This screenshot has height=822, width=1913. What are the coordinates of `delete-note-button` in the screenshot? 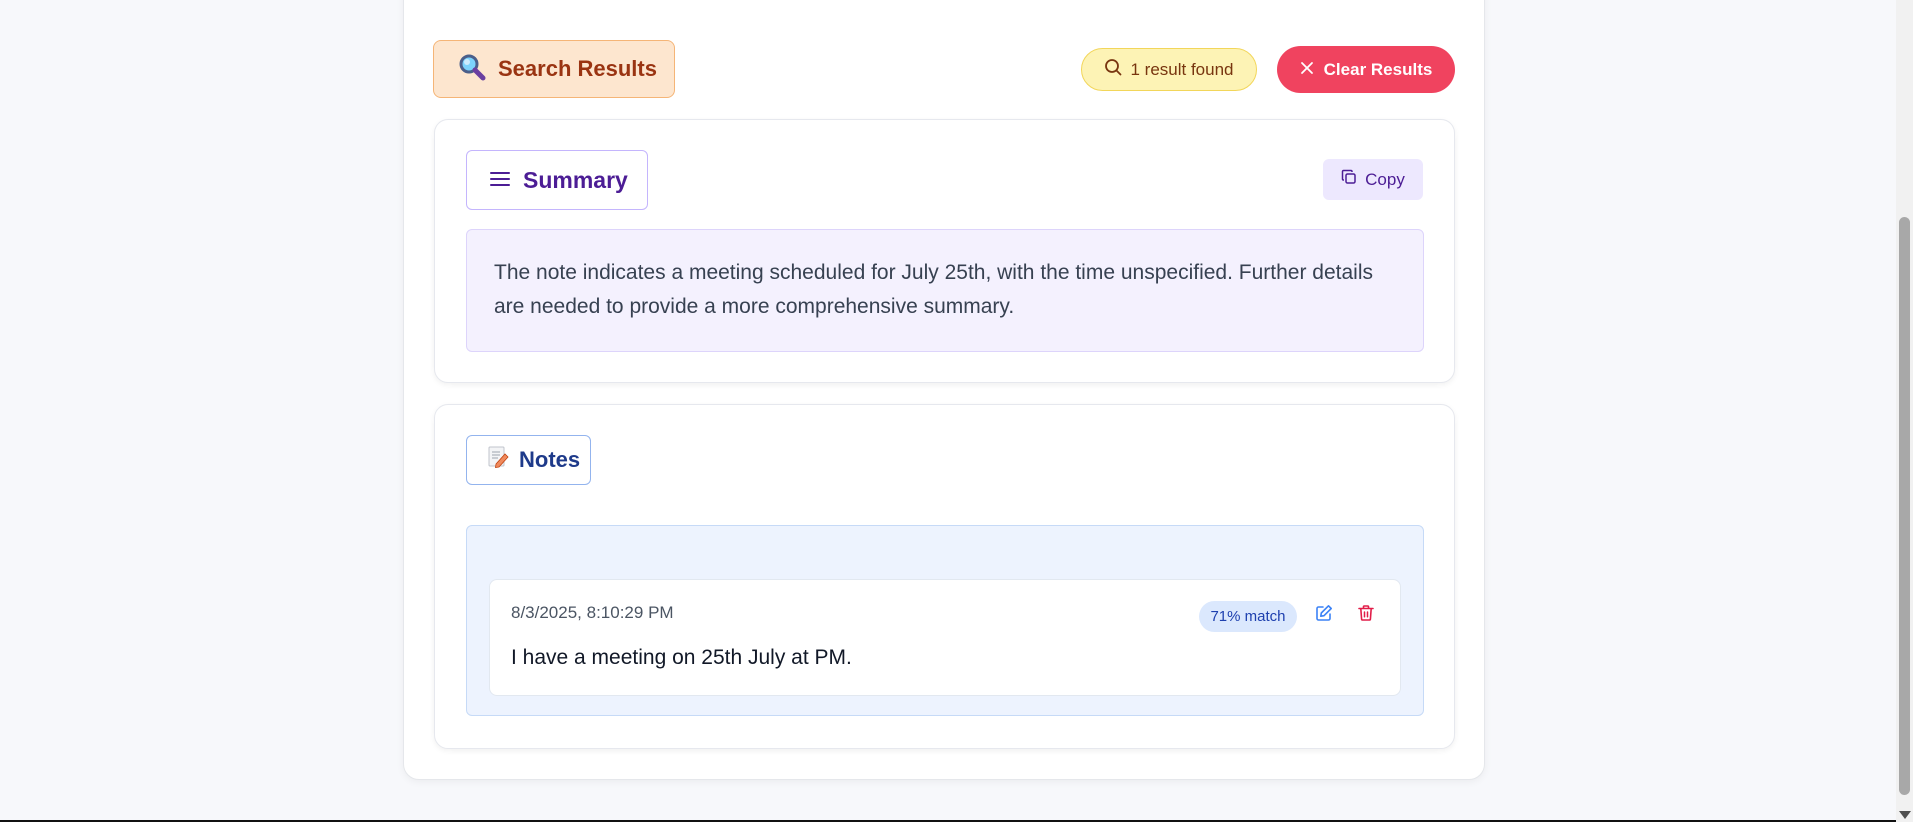 It's located at (1366, 615).